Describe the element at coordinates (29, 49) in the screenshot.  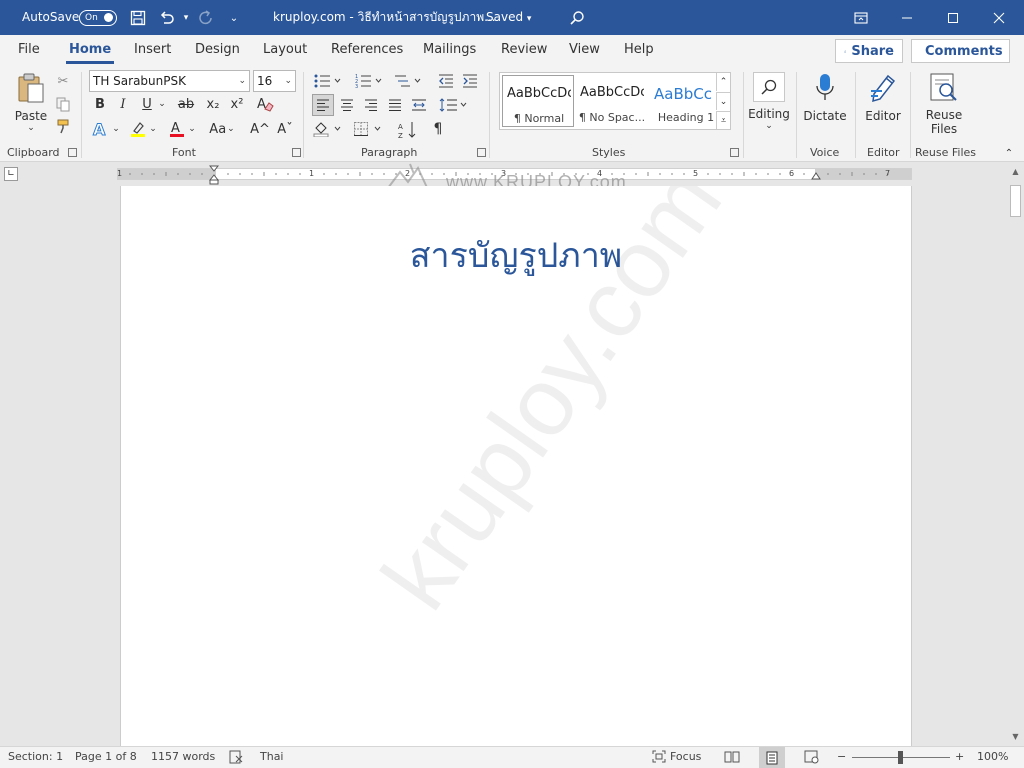
I see `tab-file: File` at that location.